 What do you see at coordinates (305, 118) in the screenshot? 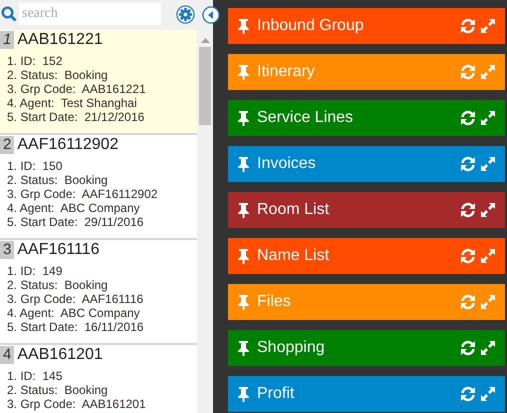
I see `panel-title: Service Lines` at bounding box center [305, 118].